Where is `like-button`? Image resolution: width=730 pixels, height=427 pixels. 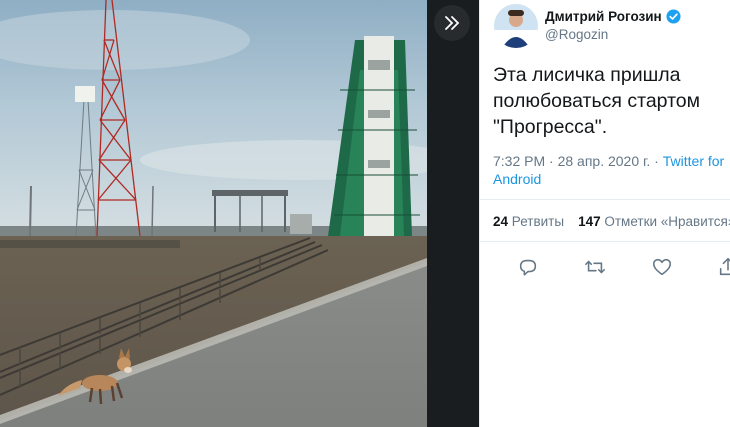
like-button is located at coordinates (662, 267).